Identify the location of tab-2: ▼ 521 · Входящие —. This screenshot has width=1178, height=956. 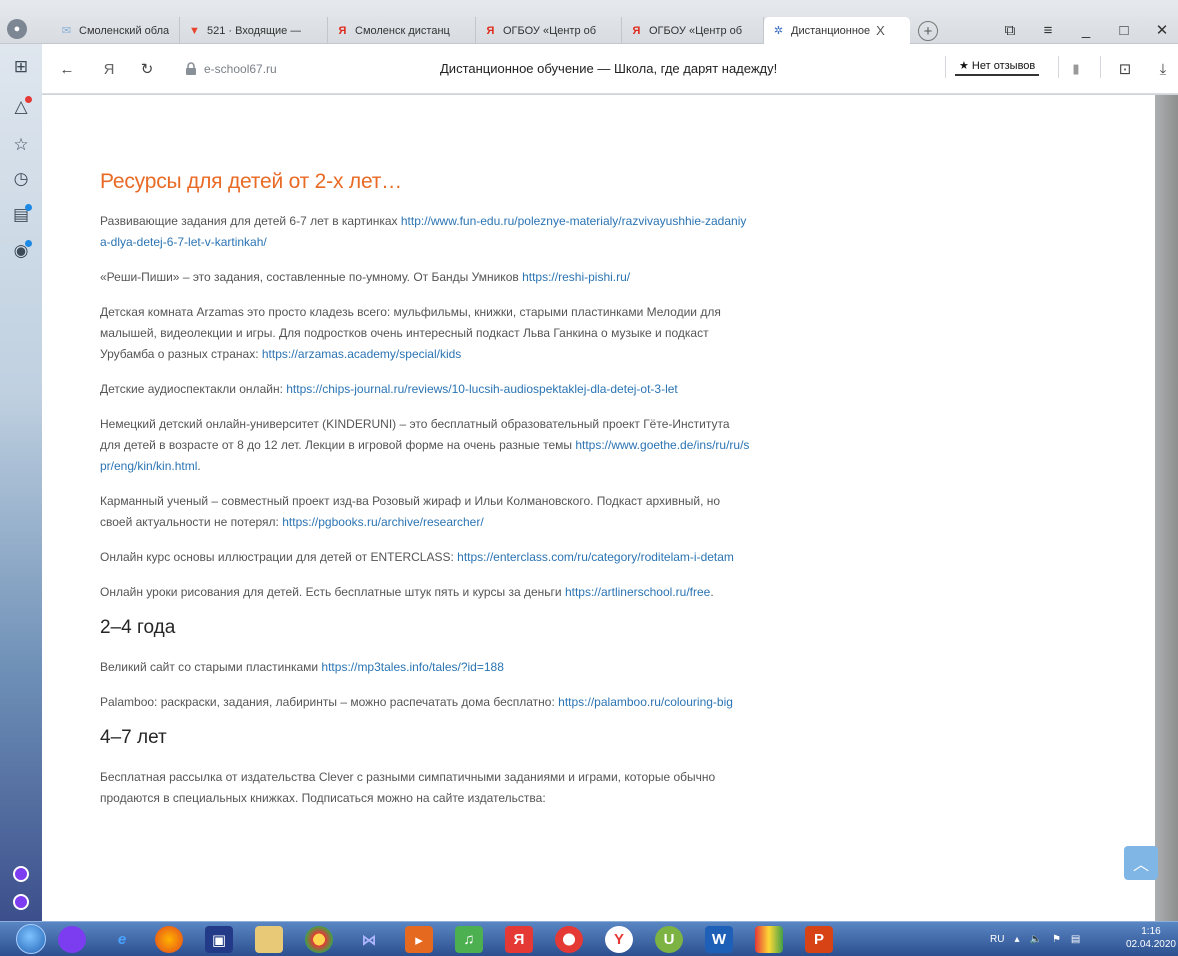
(254, 30).